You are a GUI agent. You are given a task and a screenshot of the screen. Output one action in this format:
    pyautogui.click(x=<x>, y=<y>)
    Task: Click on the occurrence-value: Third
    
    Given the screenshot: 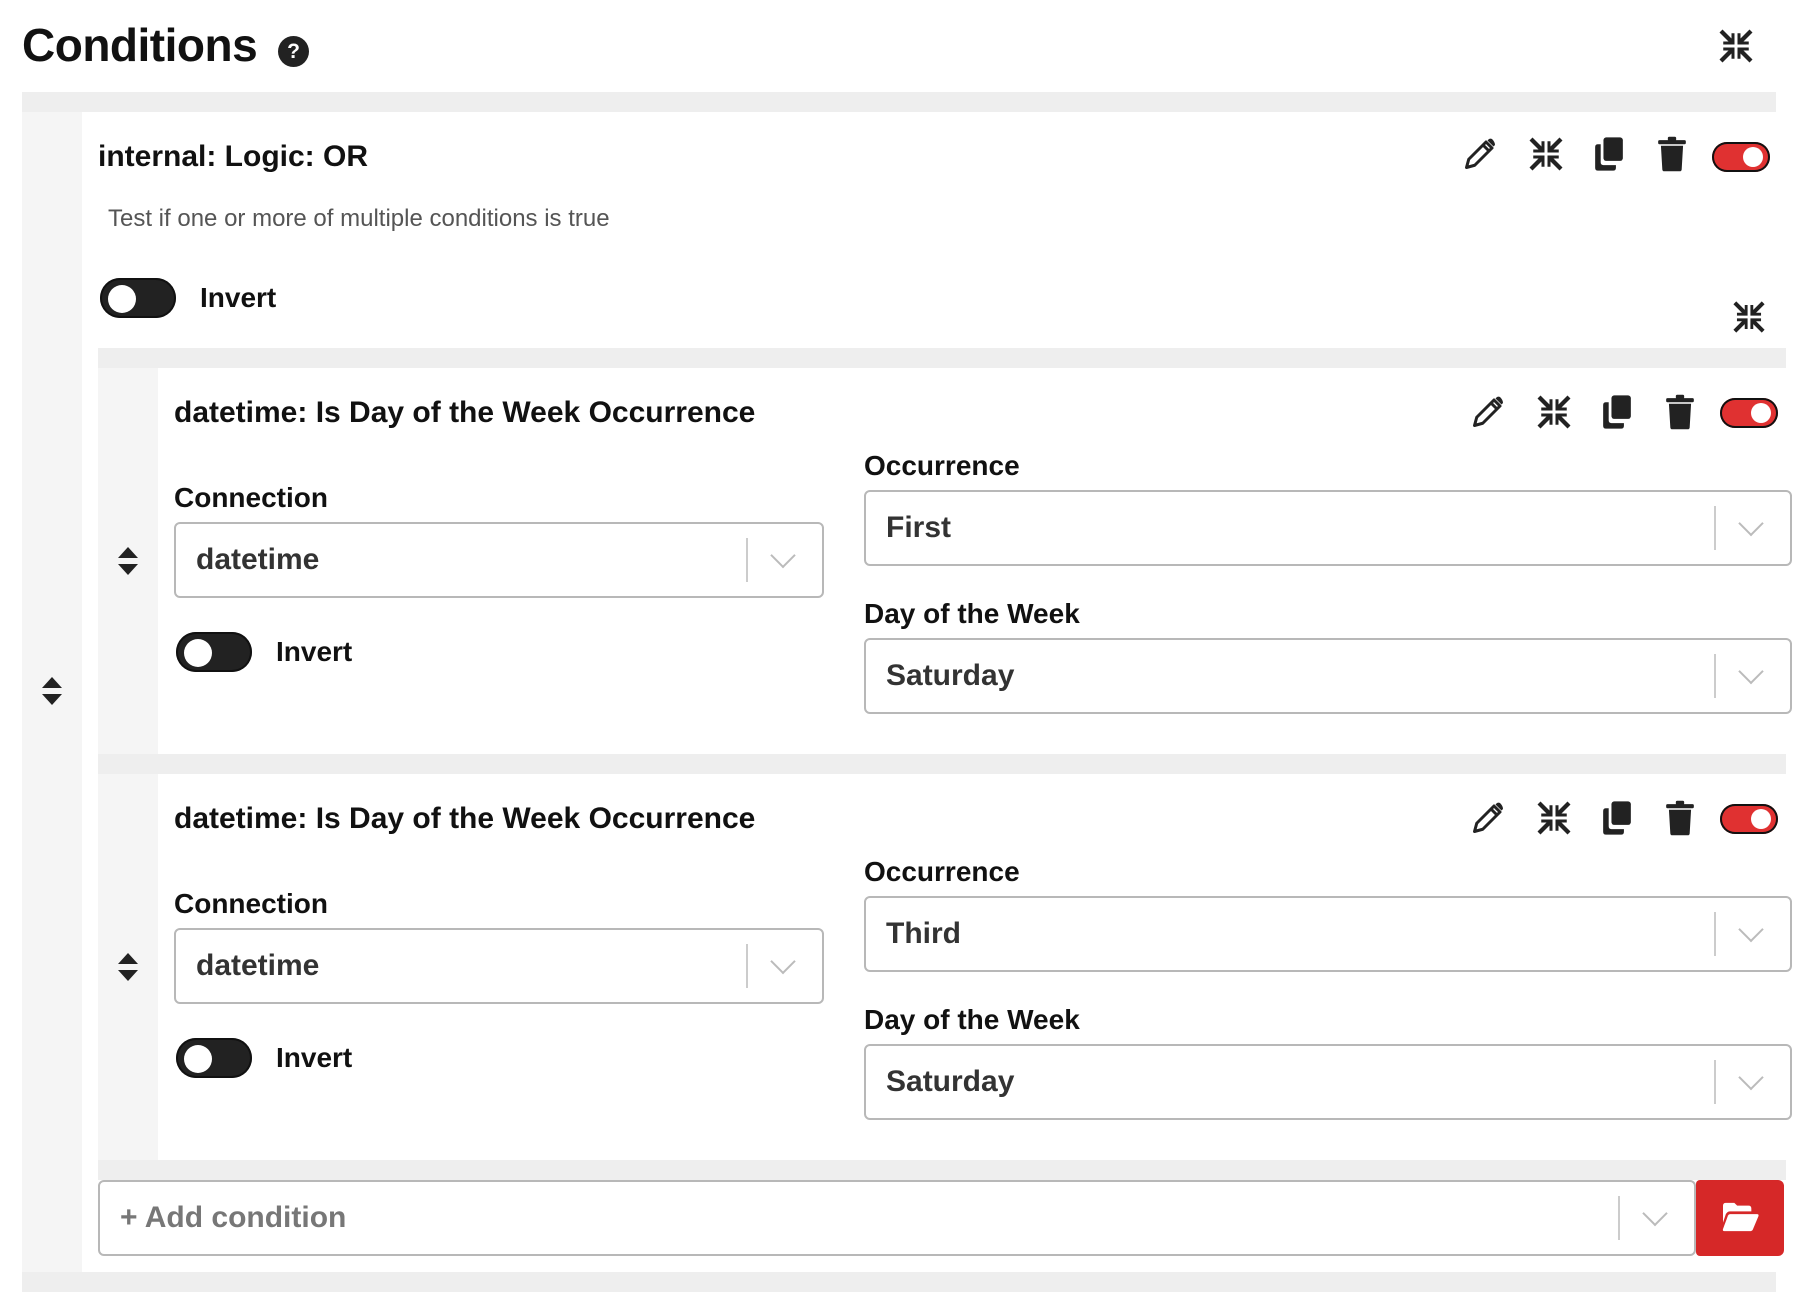 What is the action you would take?
    pyautogui.click(x=923, y=933)
    